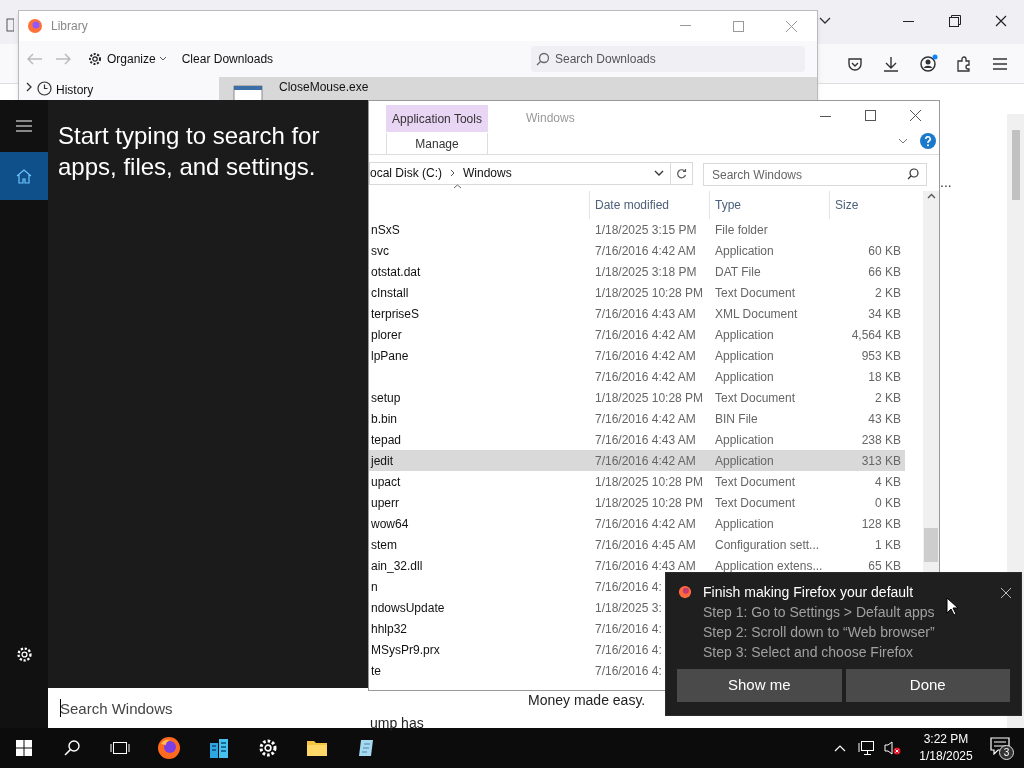 Image resolution: width=1024 pixels, height=768 pixels. What do you see at coordinates (870, 115) in the screenshot?
I see `maximize-icon` at bounding box center [870, 115].